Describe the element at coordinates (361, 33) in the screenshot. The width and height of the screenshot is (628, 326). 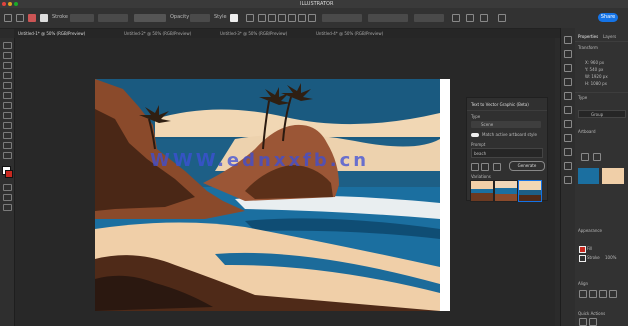
I see `tab-document-4: Untitled-4* @ 50% (RGB/Preview)` at that location.